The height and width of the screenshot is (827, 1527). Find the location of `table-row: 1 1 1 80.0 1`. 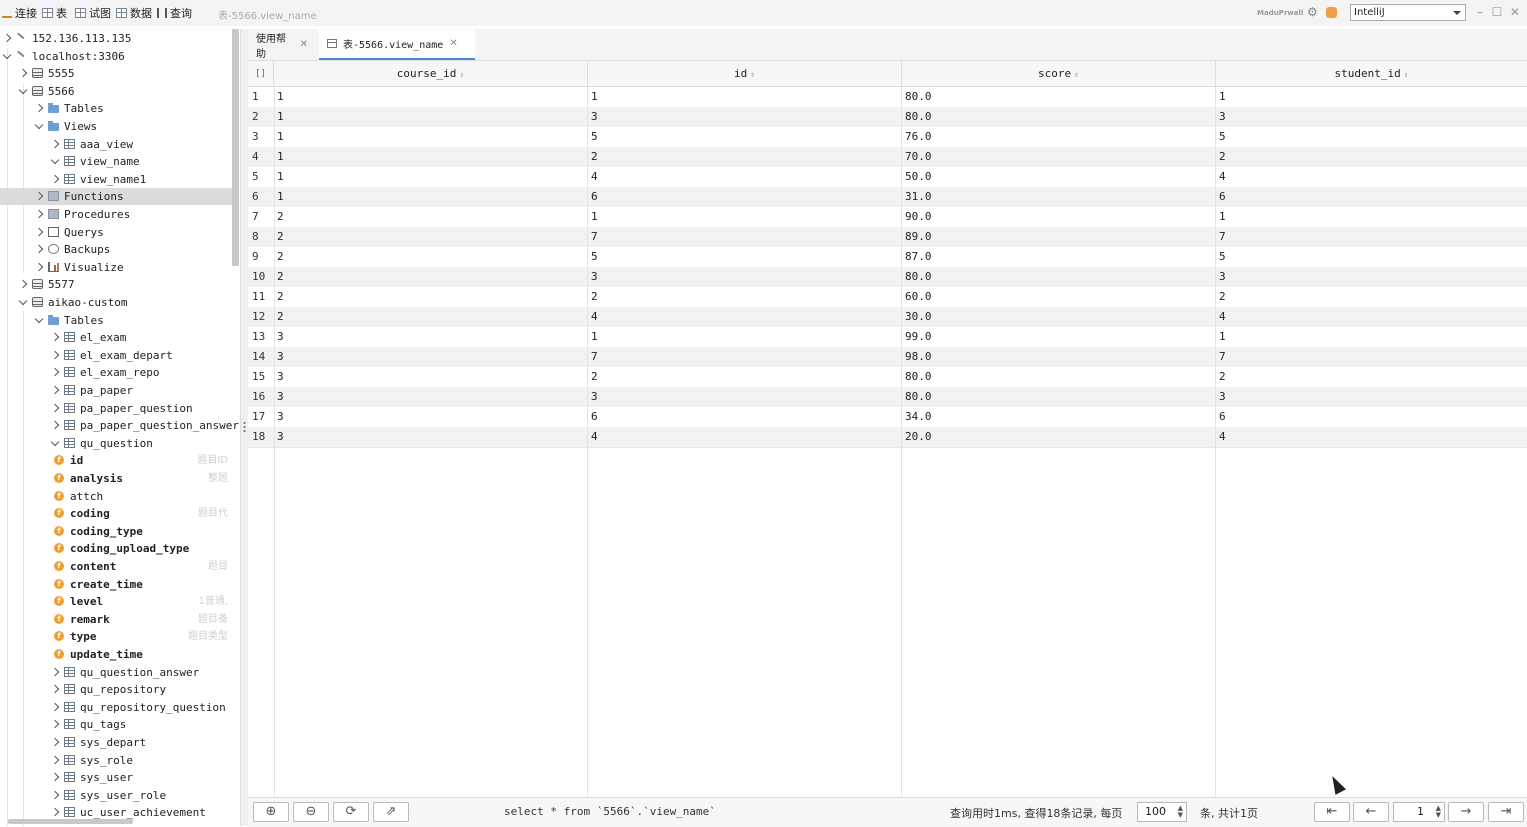

table-row: 1 1 1 80.0 1 is located at coordinates (887, 97).